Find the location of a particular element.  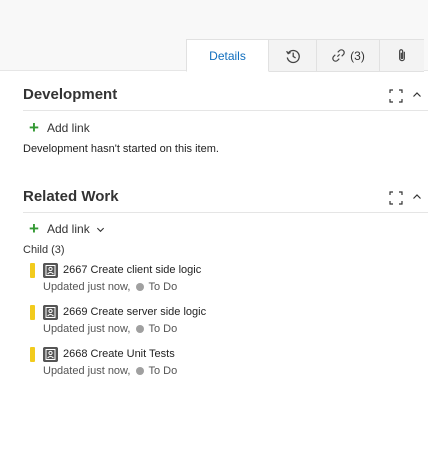

related-work-add-link-label: Add link is located at coordinates (68, 229).